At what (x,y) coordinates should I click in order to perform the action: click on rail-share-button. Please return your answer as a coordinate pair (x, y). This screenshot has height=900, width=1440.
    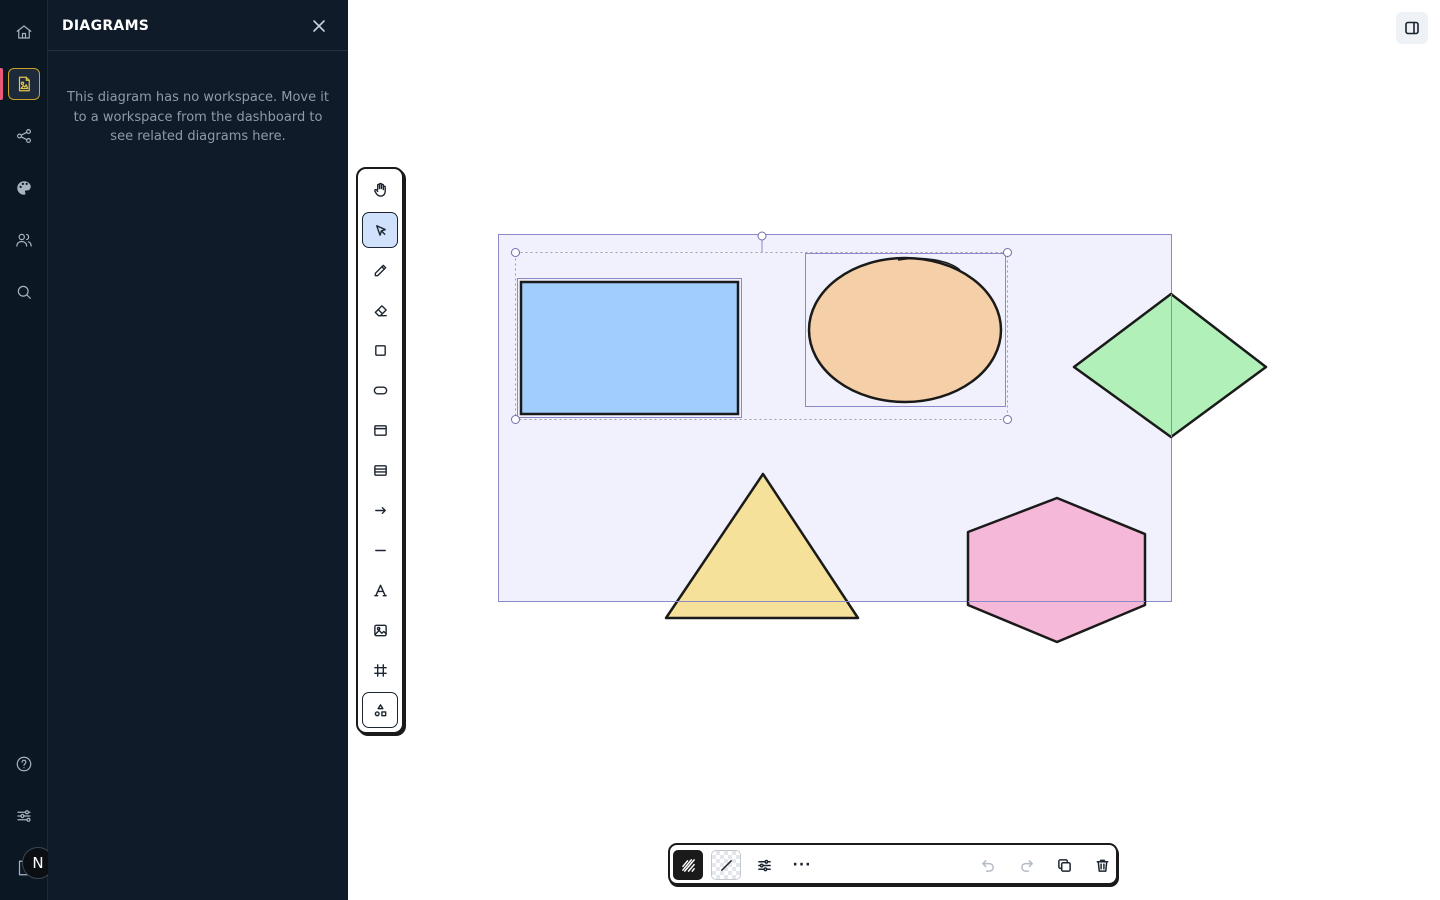
    Looking at the image, I should click on (24, 136).